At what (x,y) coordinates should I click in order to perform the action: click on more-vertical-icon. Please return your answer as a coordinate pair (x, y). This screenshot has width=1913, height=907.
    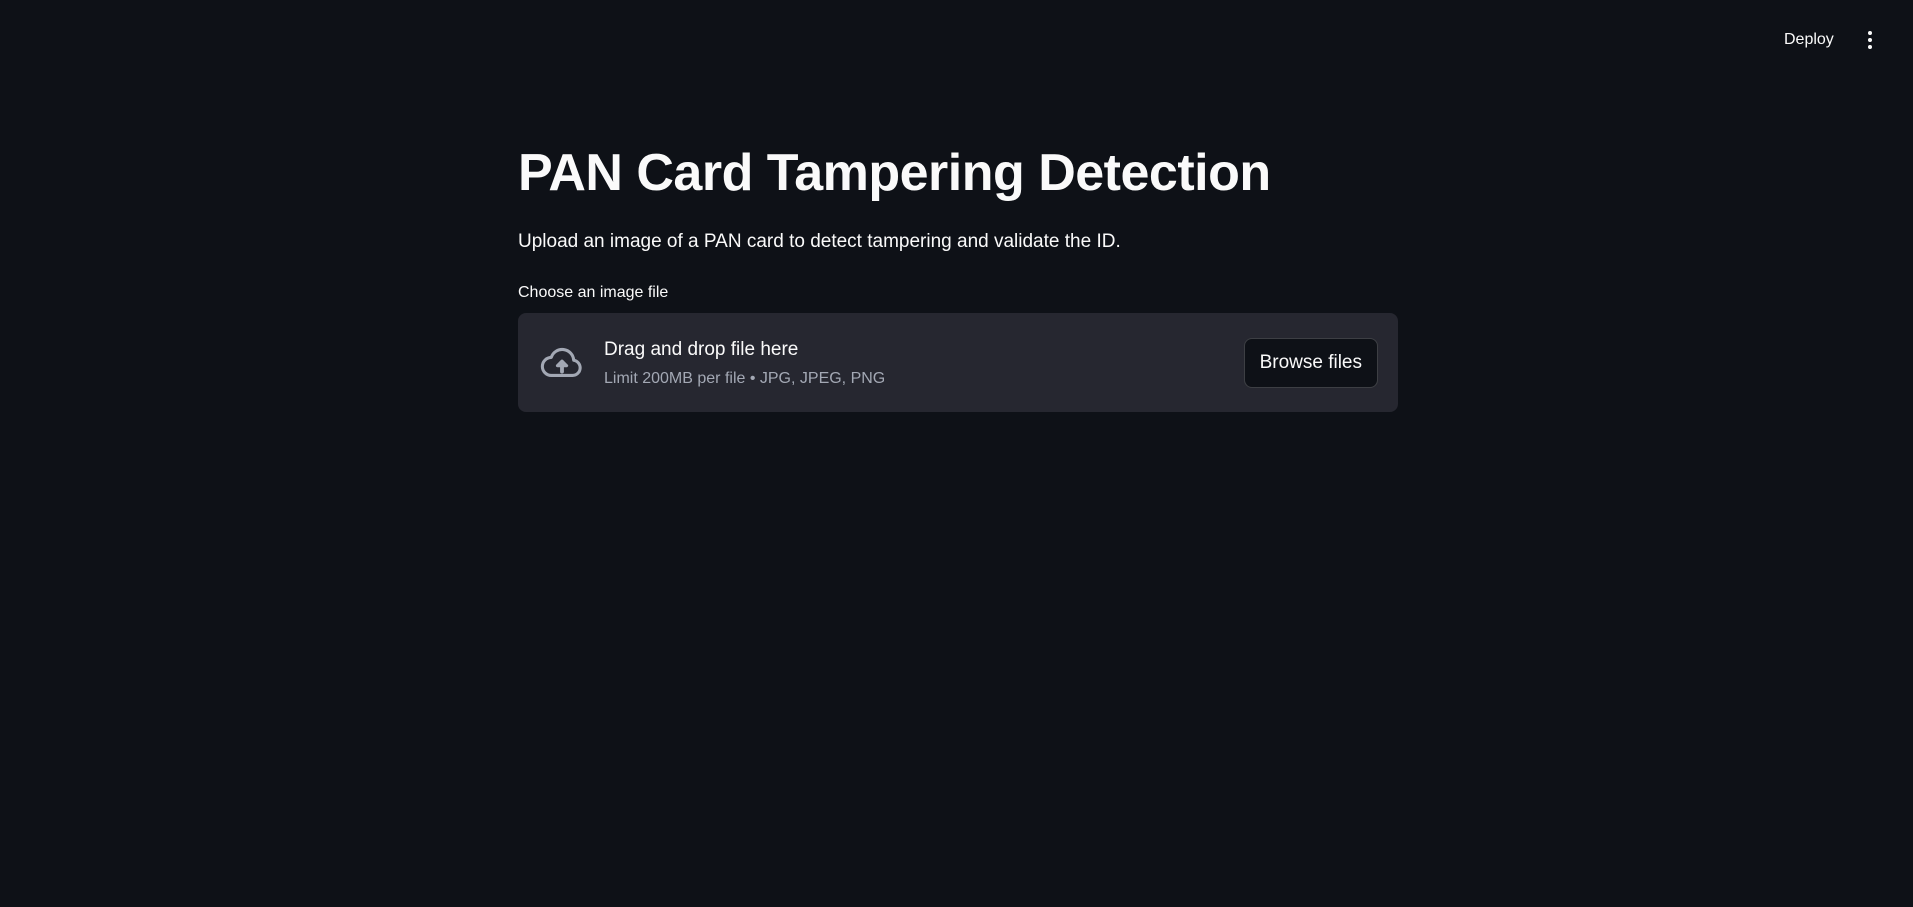
    Looking at the image, I should click on (1870, 33).